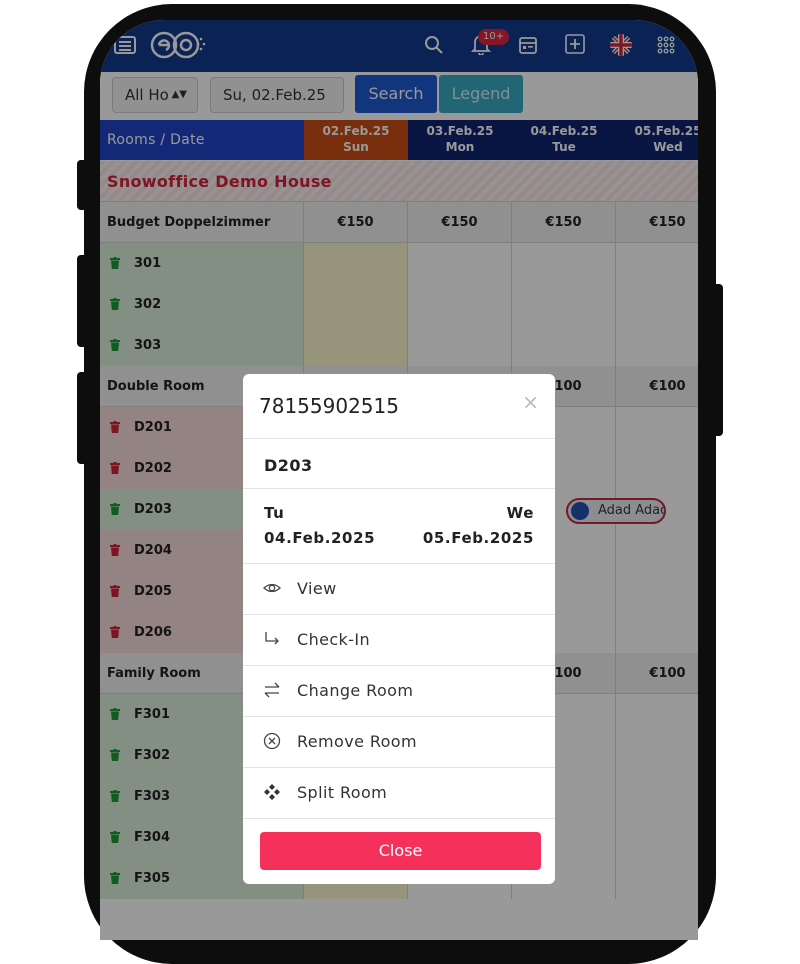  Describe the element at coordinates (272, 741) in the screenshot. I see `circle-x-icon` at that location.